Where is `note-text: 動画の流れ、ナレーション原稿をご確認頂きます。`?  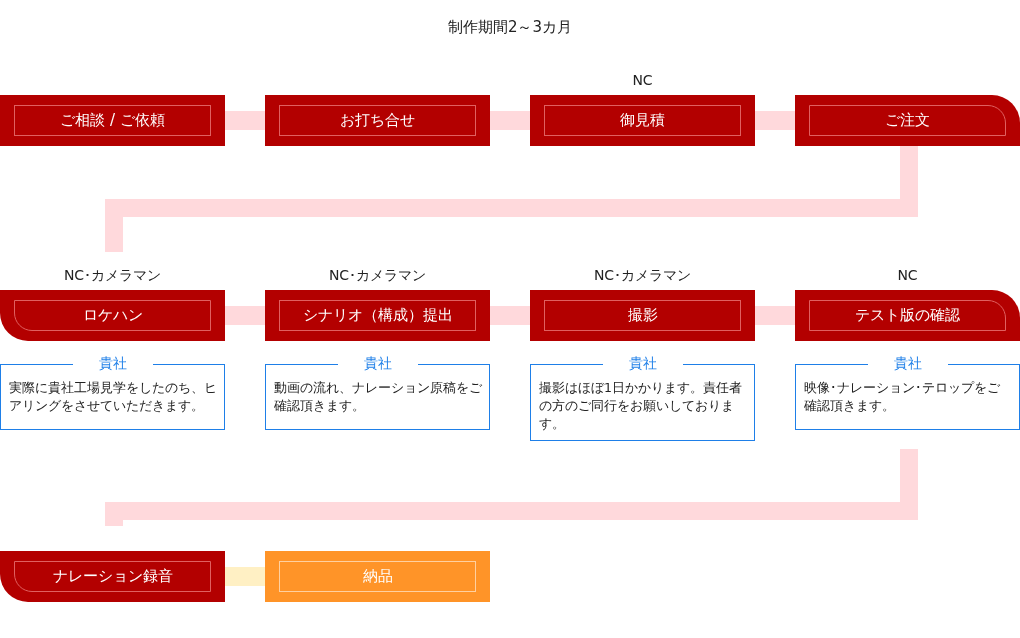 note-text: 動画の流れ、ナレーション原稿をご確認頂きます。 is located at coordinates (378, 397).